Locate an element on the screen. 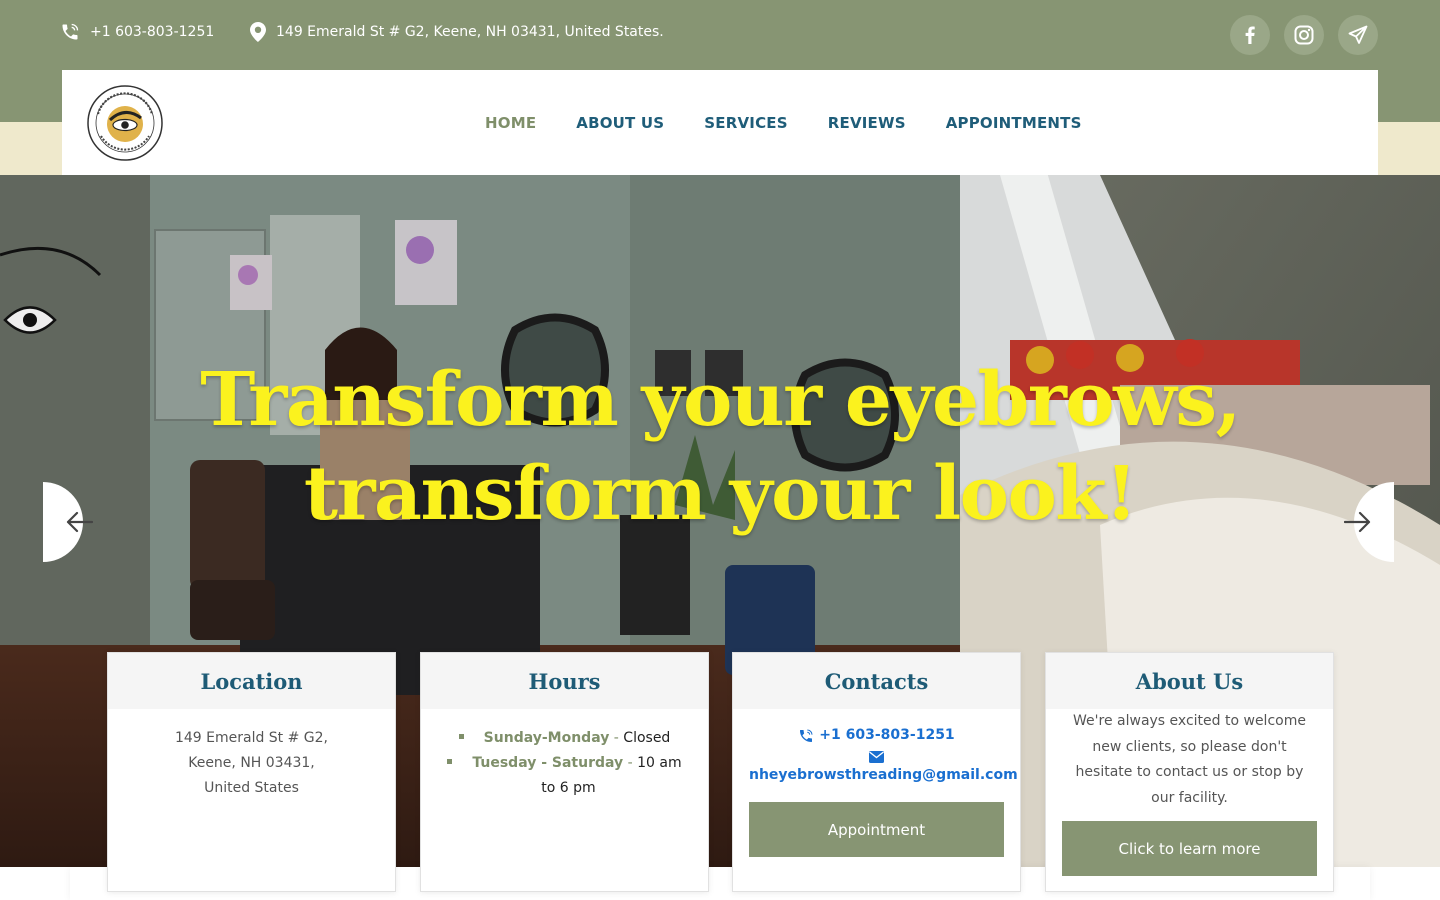 The height and width of the screenshot is (900, 1440). envelope-icon is located at coordinates (876, 757).